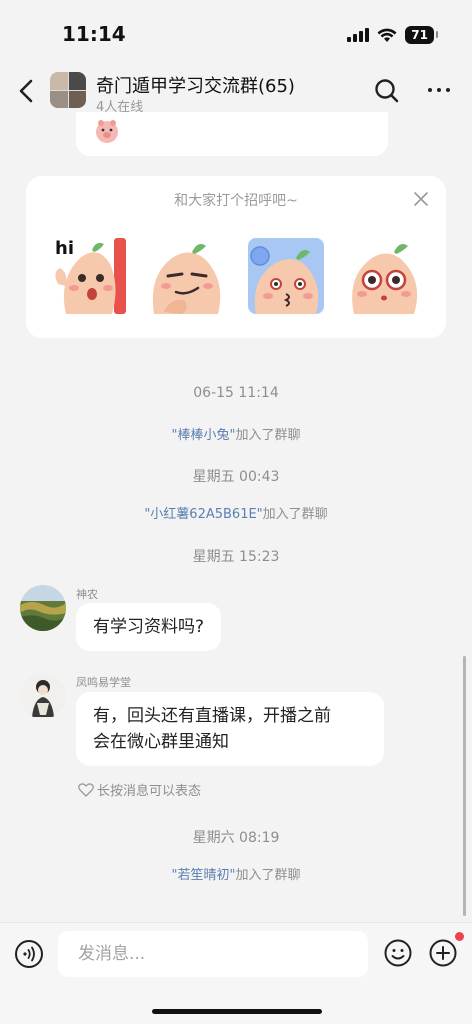 This screenshot has width=472, height=1024. I want to click on message-text: 有学习资料吗?, so click(149, 627).